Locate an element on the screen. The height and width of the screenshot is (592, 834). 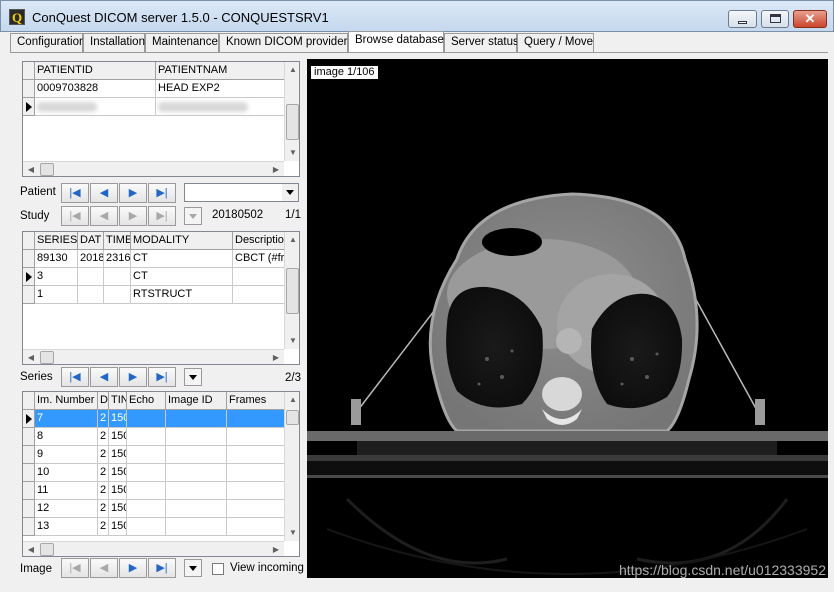
image-dropdown-button is located at coordinates (193, 568).